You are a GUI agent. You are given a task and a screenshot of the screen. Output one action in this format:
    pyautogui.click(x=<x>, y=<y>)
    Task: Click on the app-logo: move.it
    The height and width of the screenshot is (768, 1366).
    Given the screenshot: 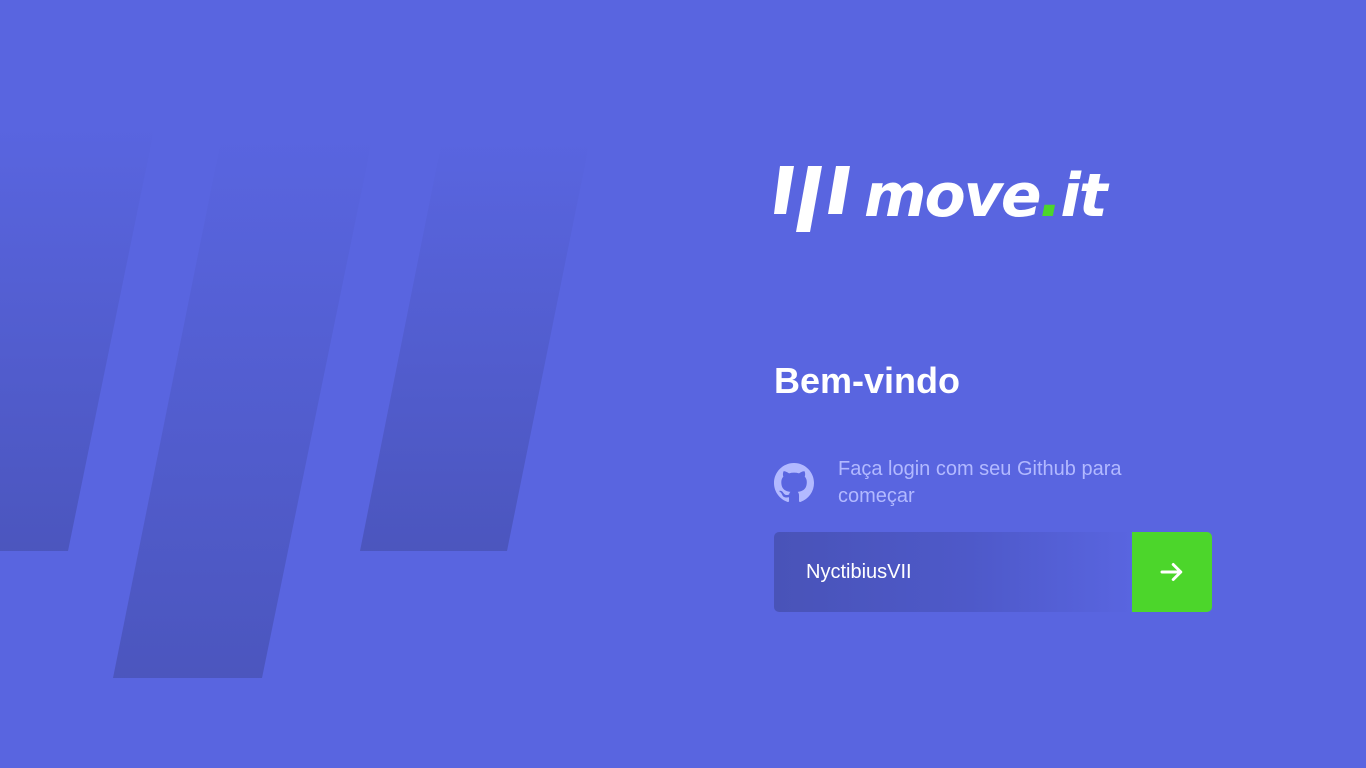 What is the action you would take?
    pyautogui.click(x=954, y=196)
    